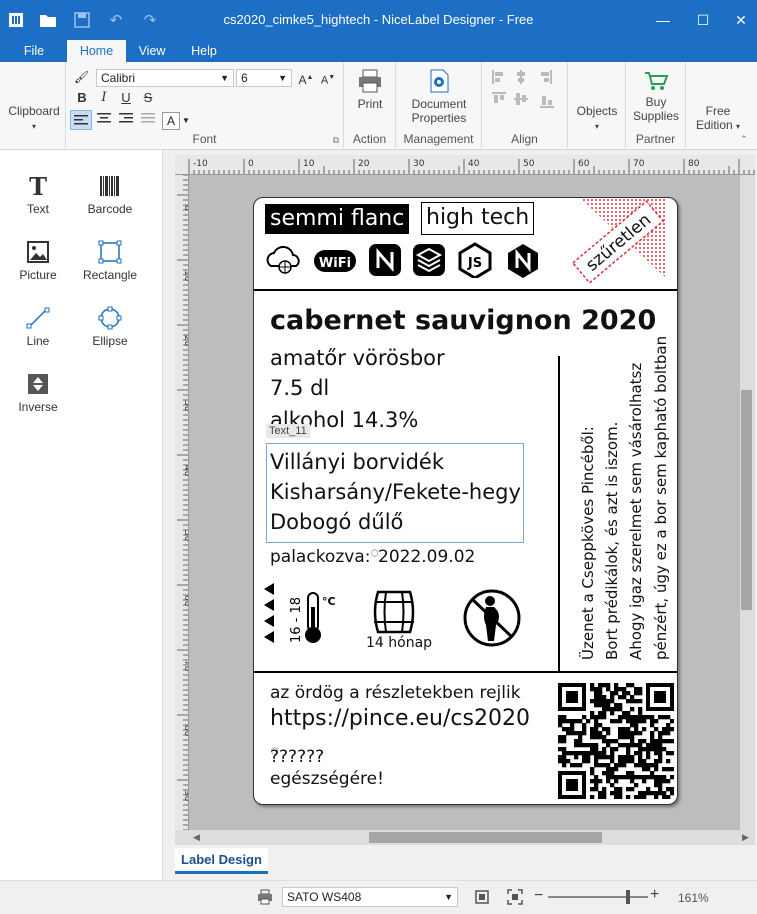 This screenshot has height=914, width=757. I want to click on tab-view: View, so click(152, 51).